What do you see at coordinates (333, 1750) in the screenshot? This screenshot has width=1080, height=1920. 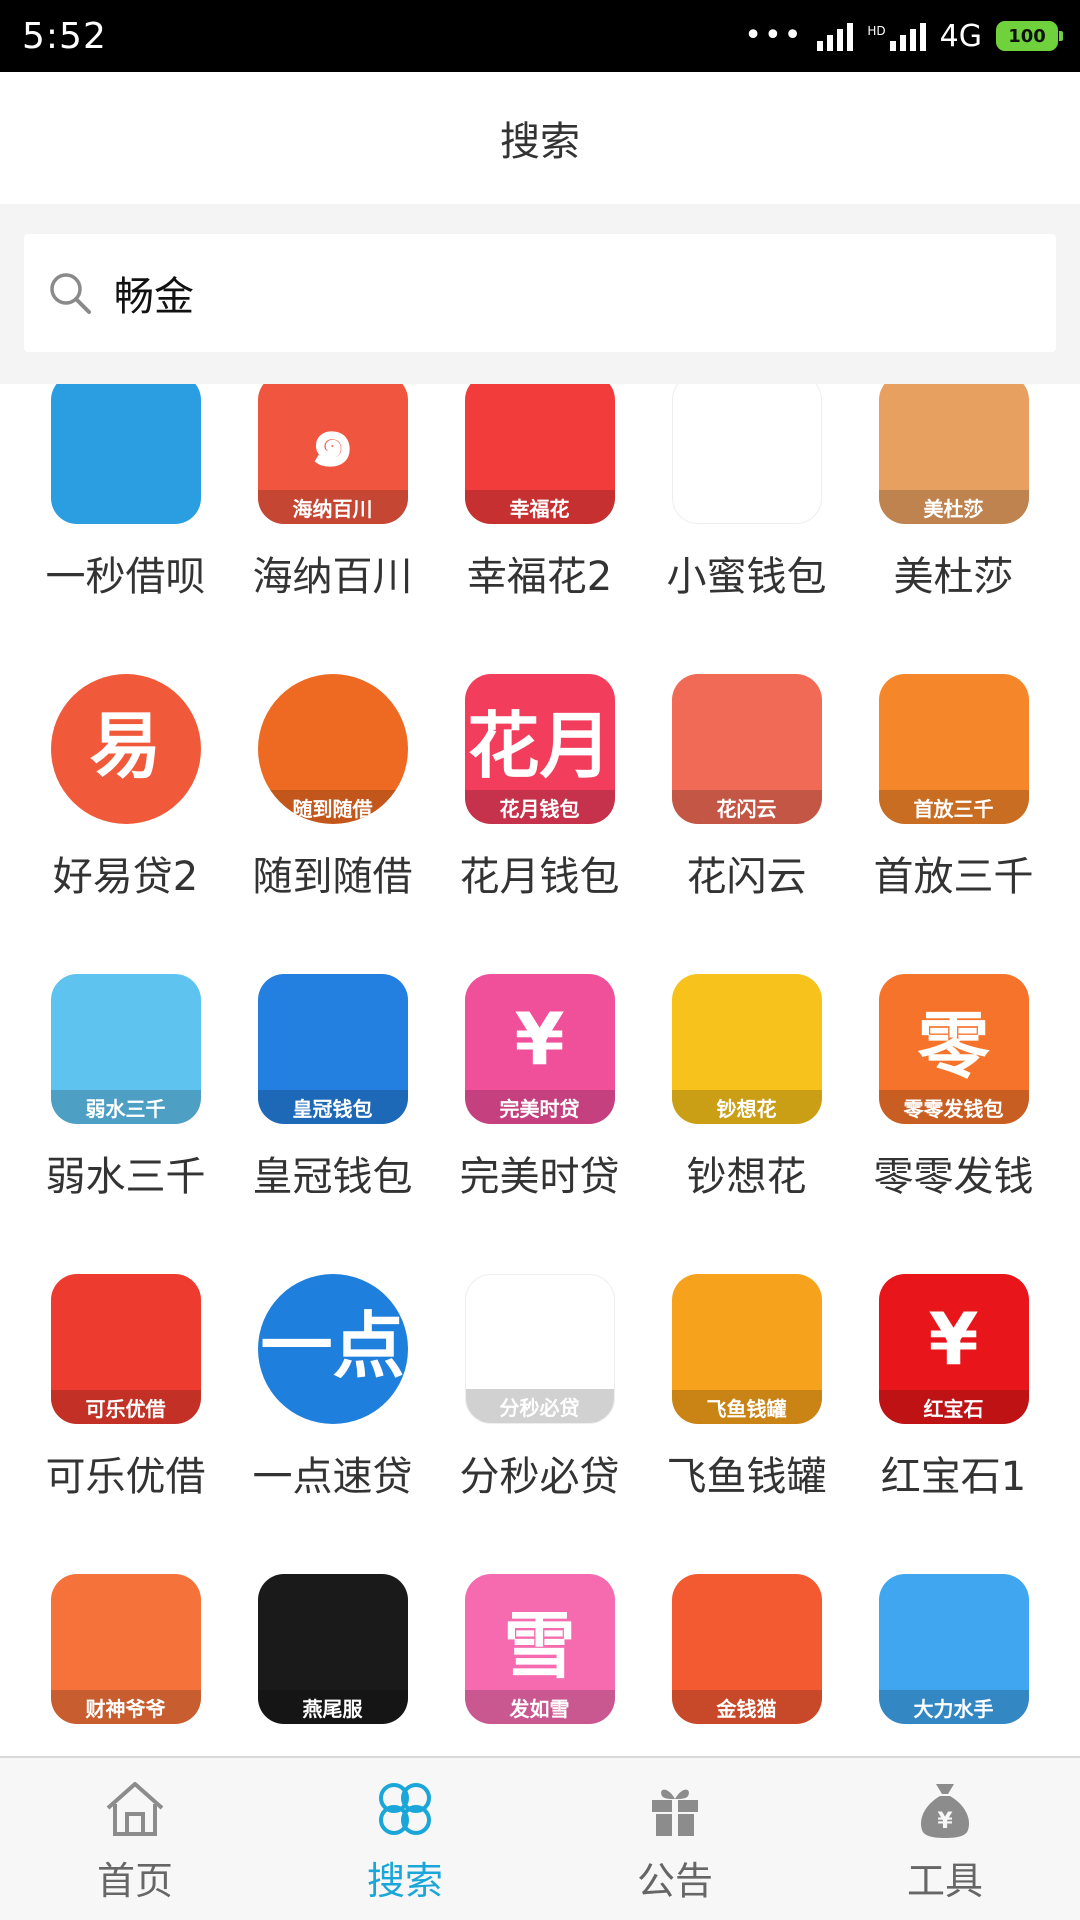 I see `app-name: 燕尾服` at bounding box center [333, 1750].